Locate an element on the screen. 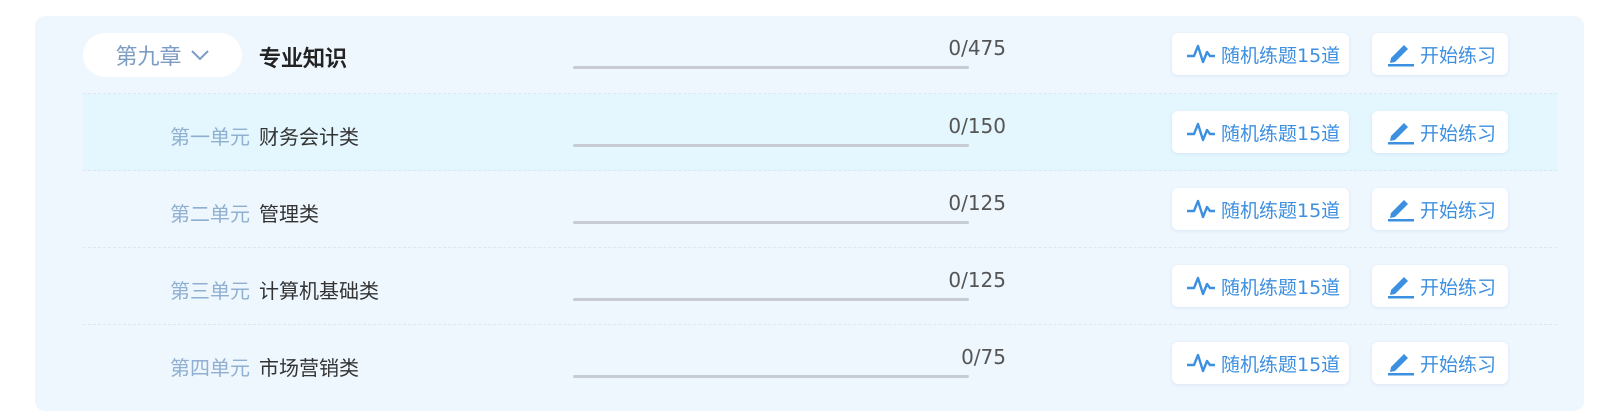  chevron-down-icon is located at coordinates (199, 55).